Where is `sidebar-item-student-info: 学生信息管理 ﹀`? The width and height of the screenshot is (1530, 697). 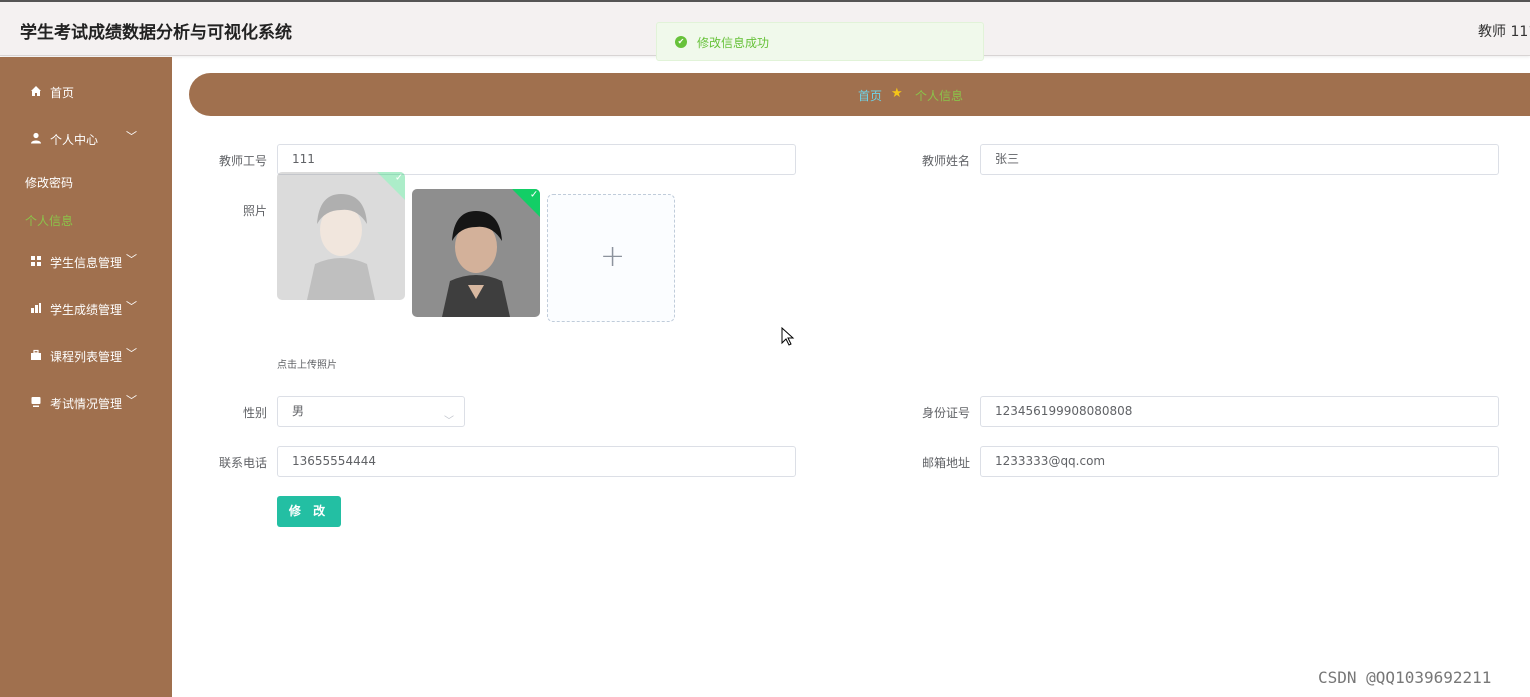 sidebar-item-student-info: 学生信息管理 ﹀ is located at coordinates (86, 261).